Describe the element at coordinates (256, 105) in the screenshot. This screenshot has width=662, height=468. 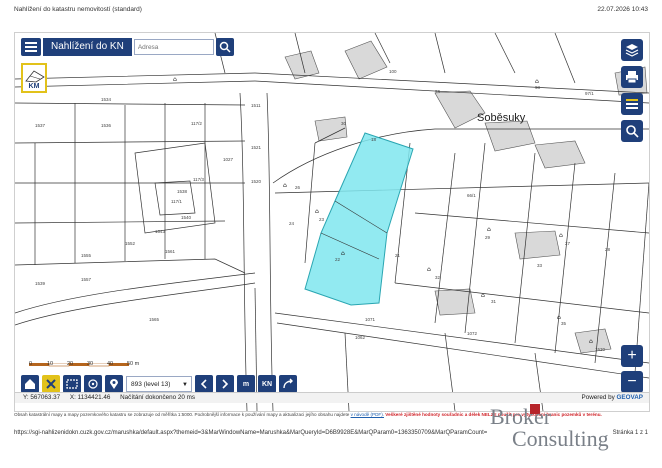
I see `svg-text: 1511` at that location.